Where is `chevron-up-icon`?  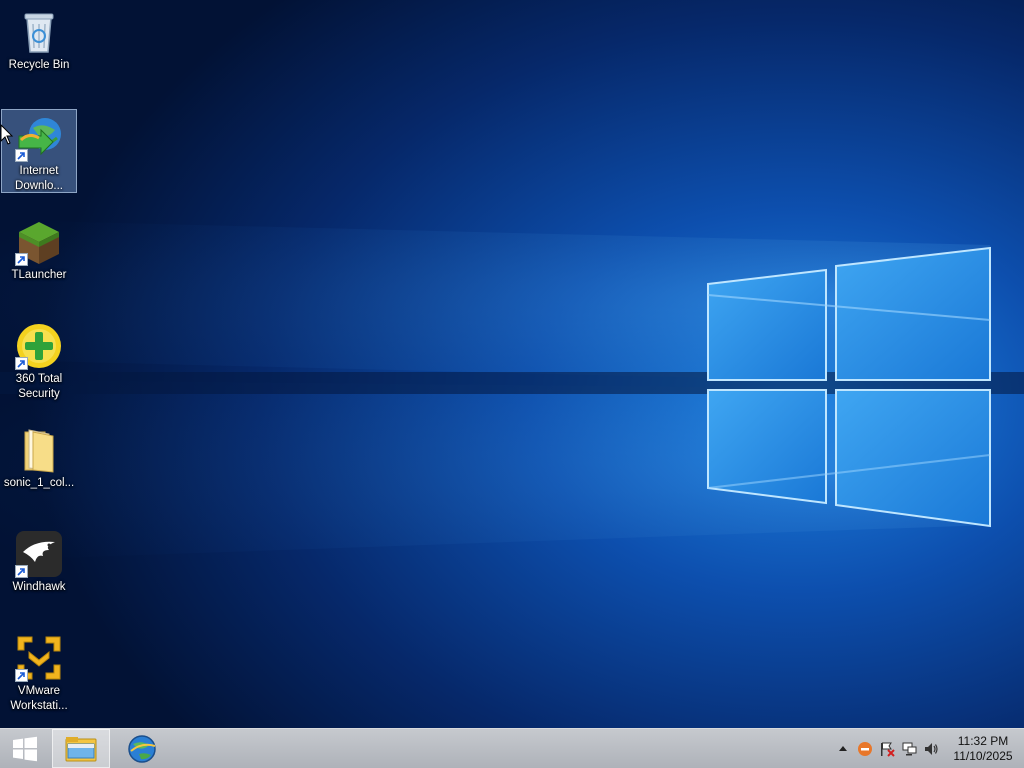
chevron-up-icon is located at coordinates (843, 748).